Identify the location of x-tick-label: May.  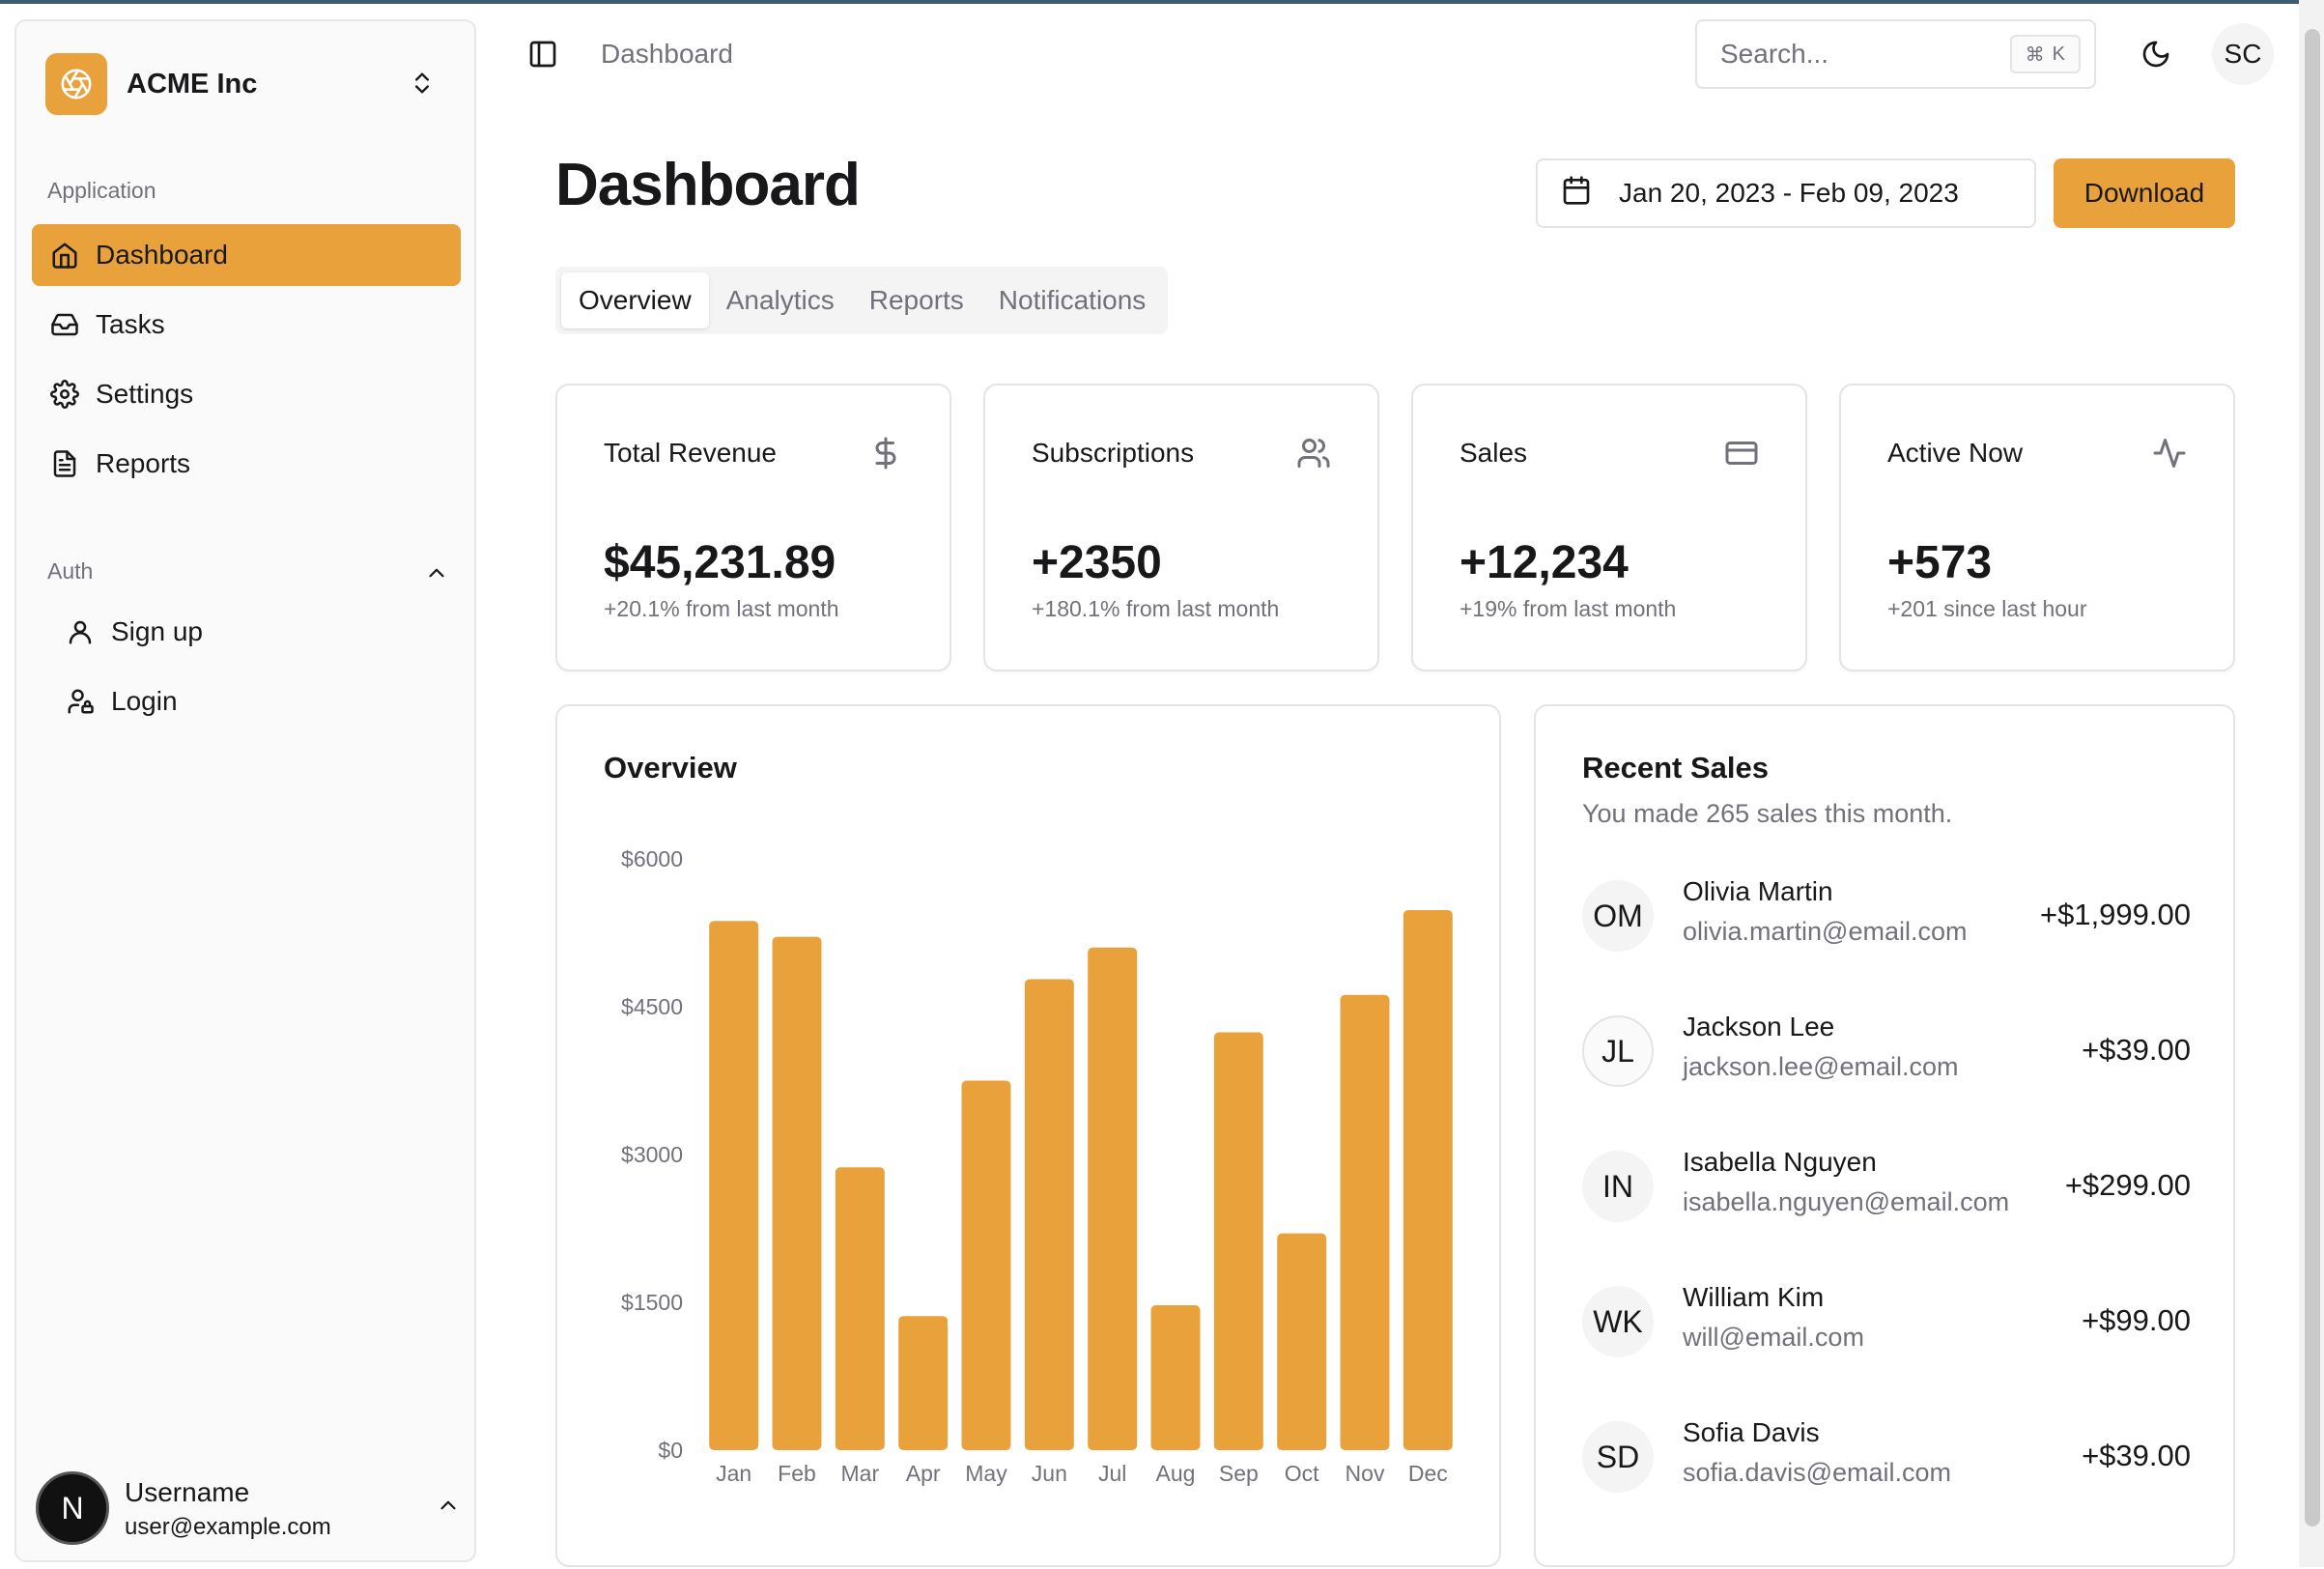
(986, 1473).